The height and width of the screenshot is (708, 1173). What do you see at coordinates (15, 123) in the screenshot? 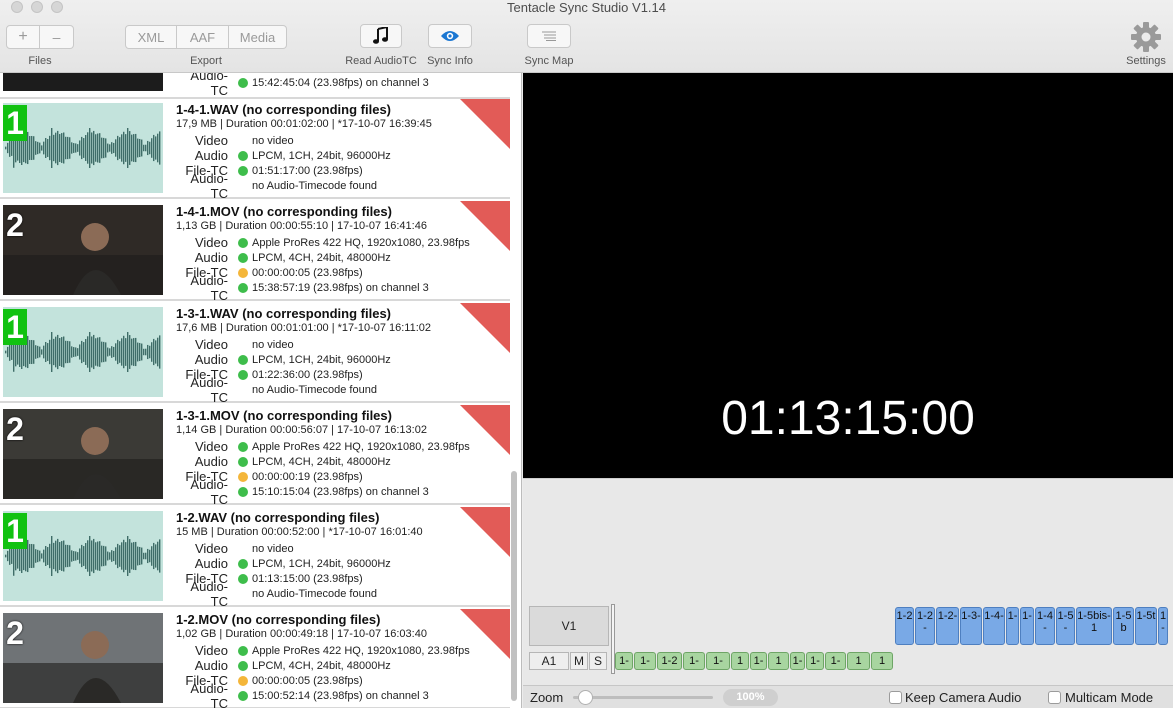
I see `file-badge: 1` at bounding box center [15, 123].